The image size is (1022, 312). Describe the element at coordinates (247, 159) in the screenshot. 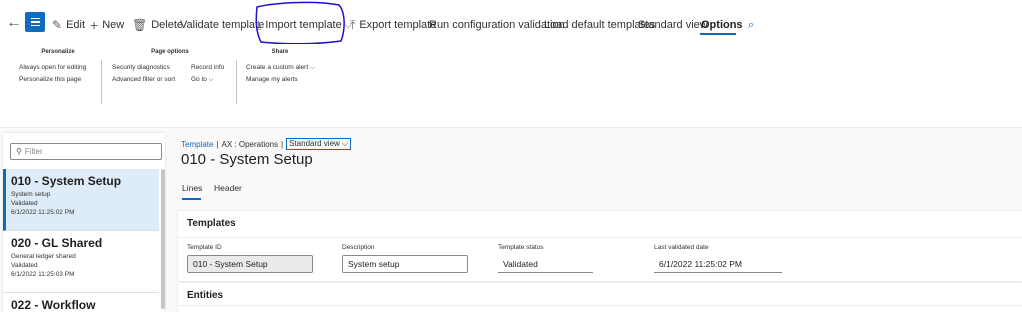

I see `page-title: 010 - System Setup` at that location.